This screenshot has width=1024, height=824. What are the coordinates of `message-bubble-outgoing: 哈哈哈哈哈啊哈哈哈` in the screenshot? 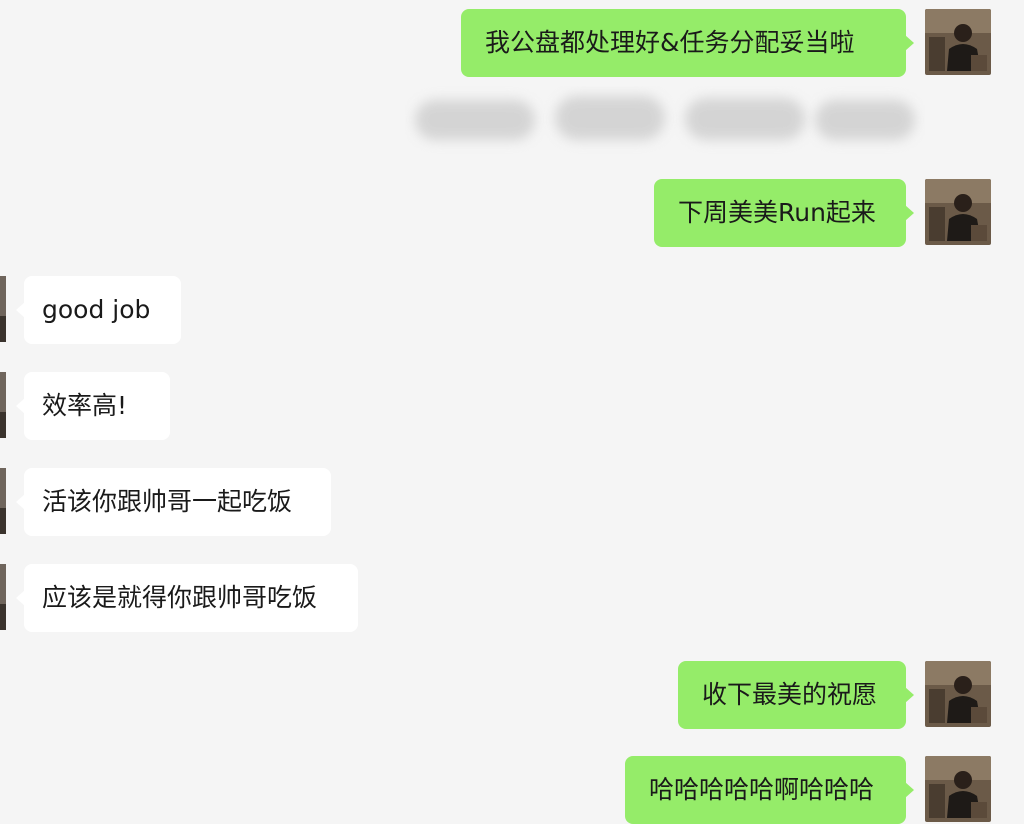 It's located at (769, 790).